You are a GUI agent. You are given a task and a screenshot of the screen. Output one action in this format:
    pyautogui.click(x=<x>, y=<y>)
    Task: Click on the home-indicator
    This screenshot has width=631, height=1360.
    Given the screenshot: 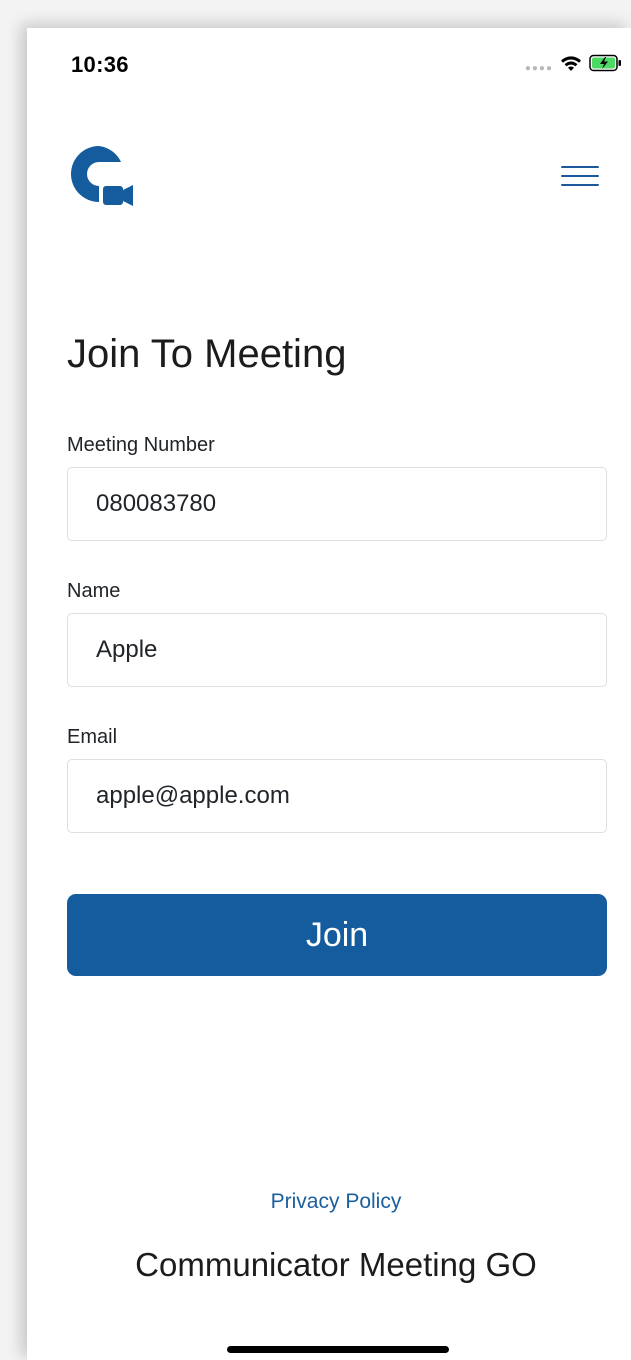 What is the action you would take?
    pyautogui.click(x=338, y=1349)
    